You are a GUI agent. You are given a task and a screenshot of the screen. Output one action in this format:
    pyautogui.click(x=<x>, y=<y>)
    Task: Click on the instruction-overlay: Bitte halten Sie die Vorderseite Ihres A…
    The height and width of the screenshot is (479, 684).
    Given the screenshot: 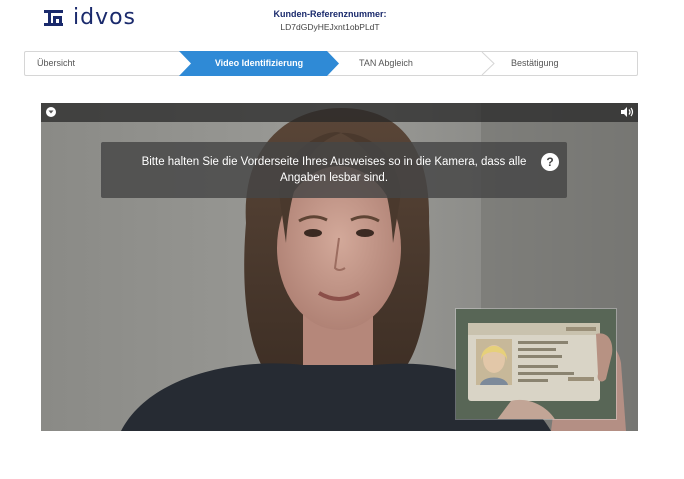 What is the action you would take?
    pyautogui.click(x=334, y=170)
    